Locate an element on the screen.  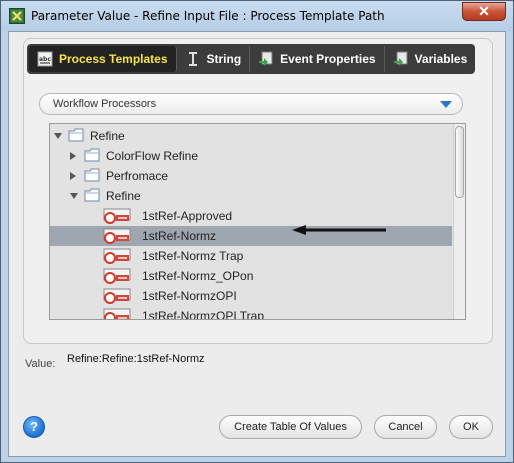
tab-variables: Variables is located at coordinates (430, 59).